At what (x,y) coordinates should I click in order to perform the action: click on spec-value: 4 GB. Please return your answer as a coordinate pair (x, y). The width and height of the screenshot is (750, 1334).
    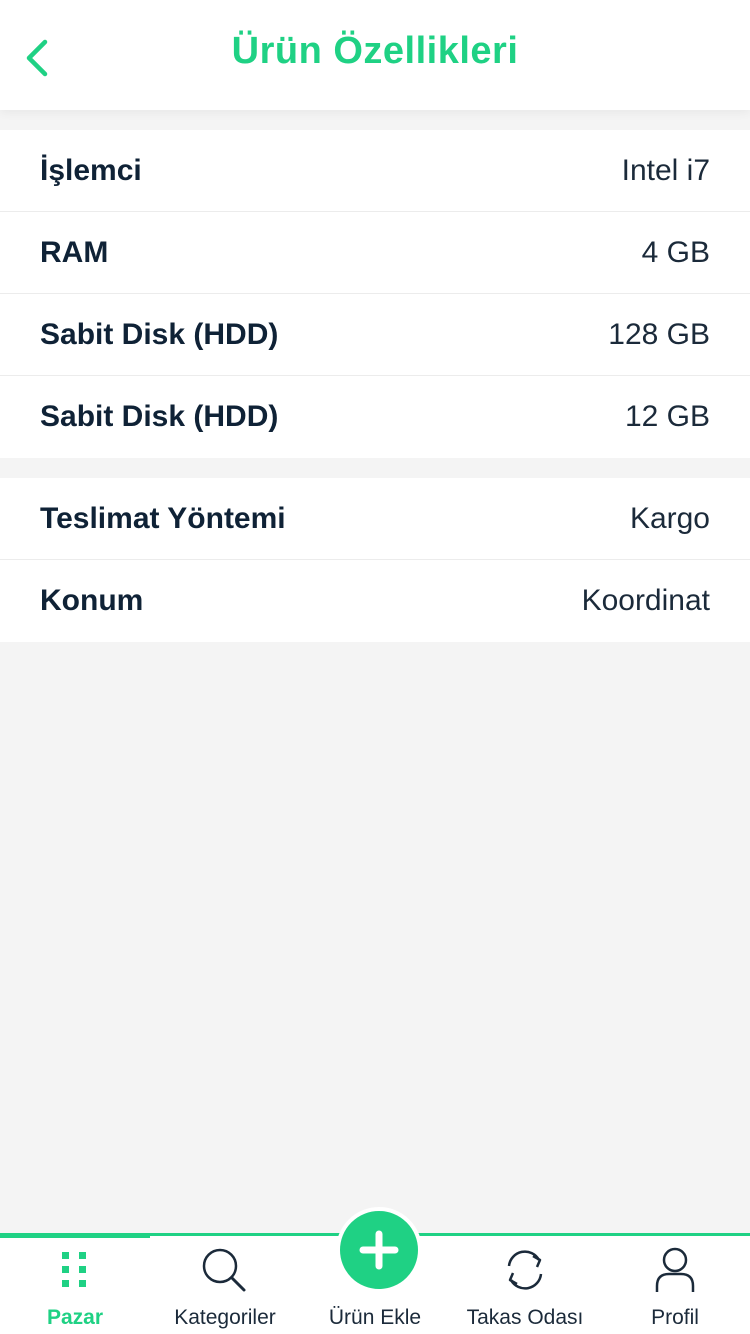
    Looking at the image, I should click on (675, 252).